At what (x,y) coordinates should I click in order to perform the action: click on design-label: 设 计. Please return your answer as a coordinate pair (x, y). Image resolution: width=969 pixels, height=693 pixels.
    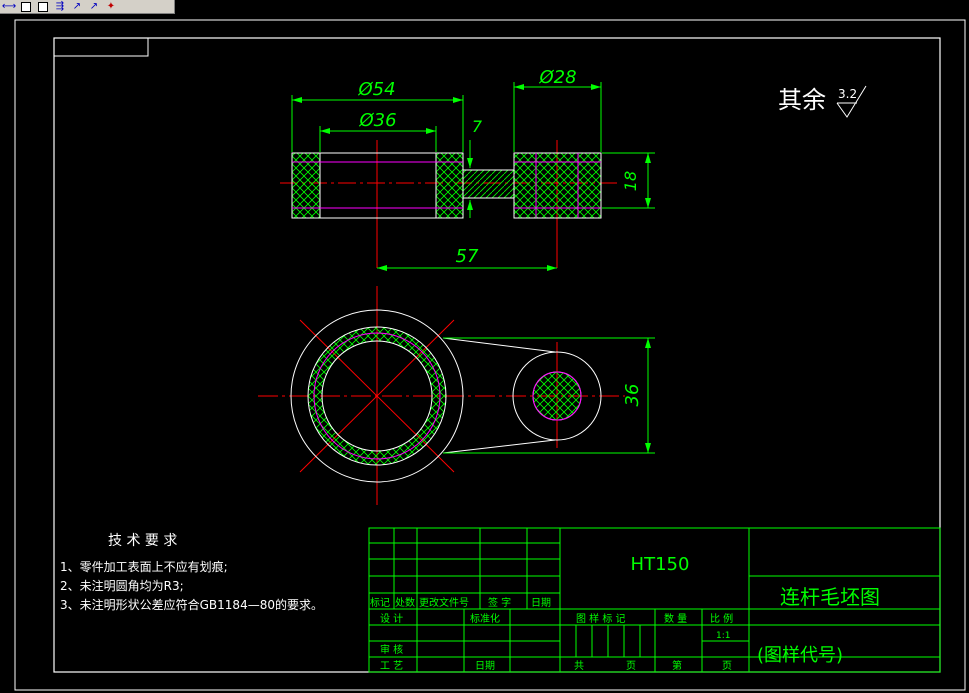
    Looking at the image, I should click on (391, 618).